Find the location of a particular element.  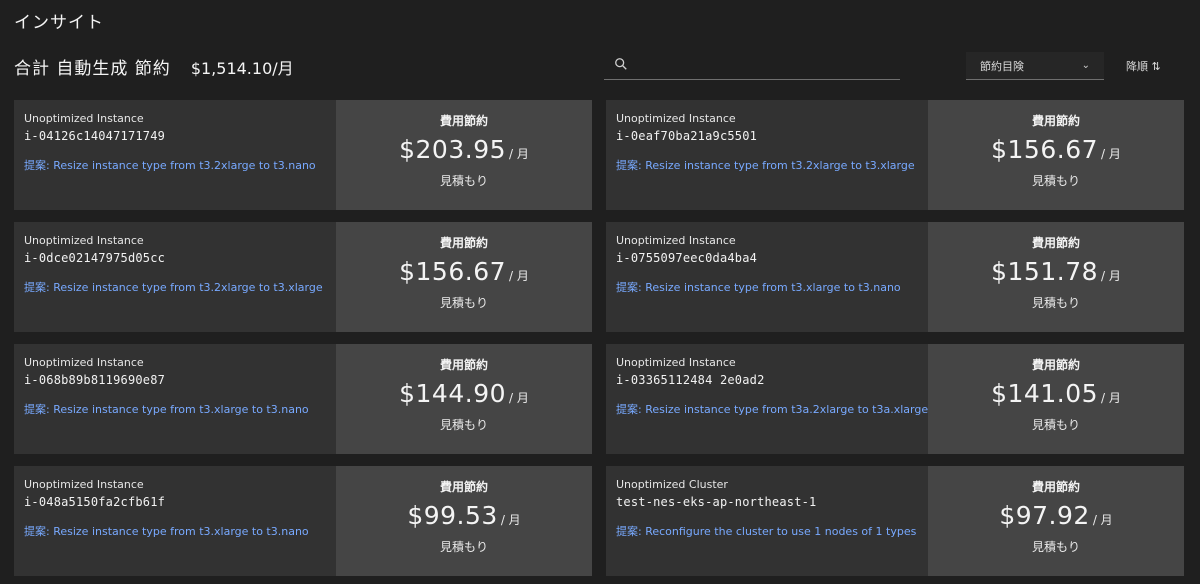

sort-order-toggle: 降順 ⇅ is located at coordinates (1143, 66).